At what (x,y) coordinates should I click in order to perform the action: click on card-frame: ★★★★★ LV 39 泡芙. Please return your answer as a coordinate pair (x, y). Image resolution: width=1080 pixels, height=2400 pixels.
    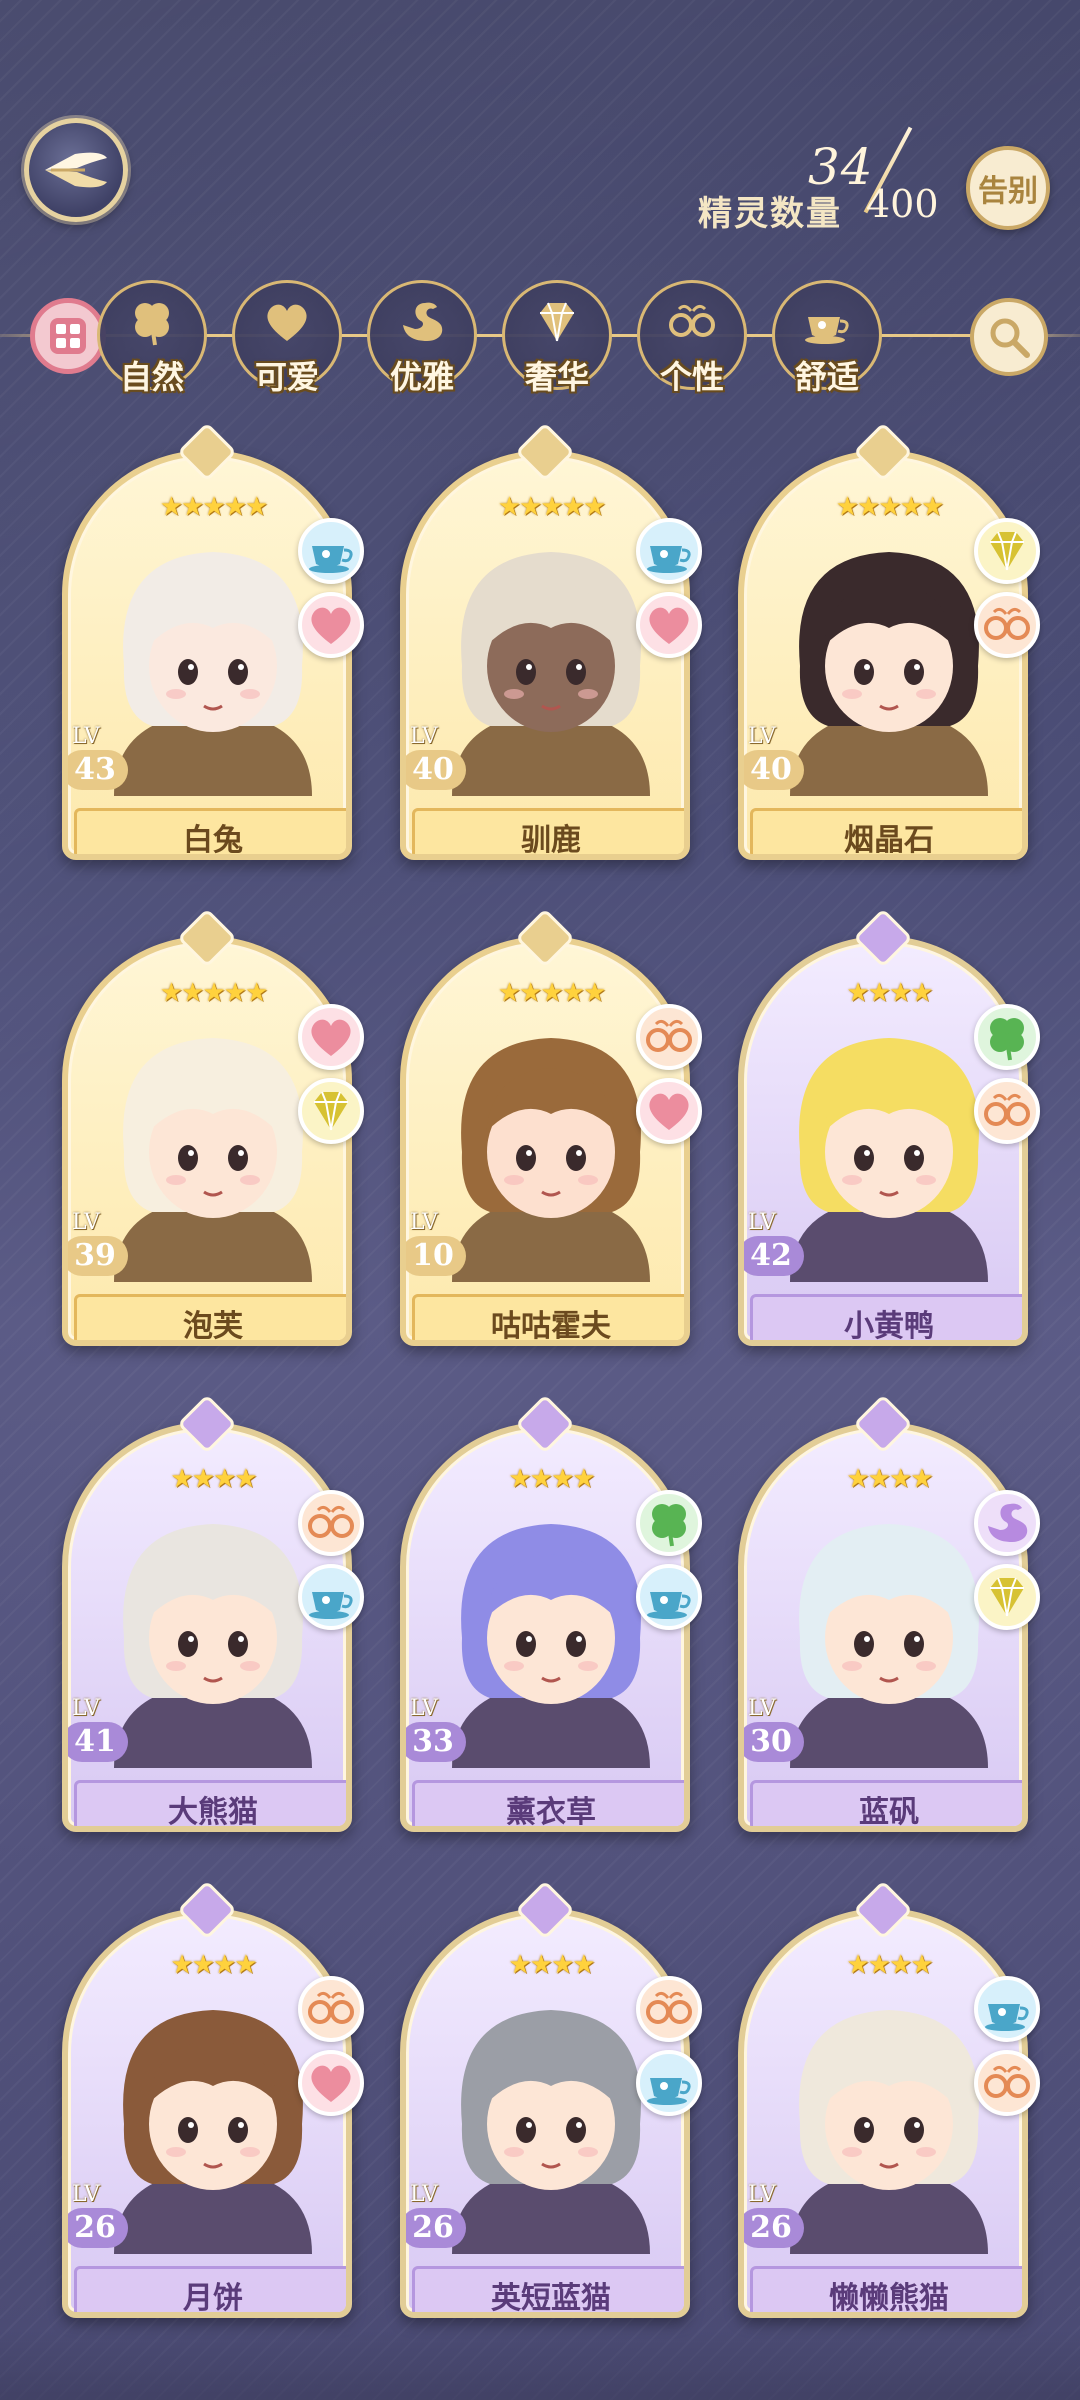
    Looking at the image, I should click on (207, 1141).